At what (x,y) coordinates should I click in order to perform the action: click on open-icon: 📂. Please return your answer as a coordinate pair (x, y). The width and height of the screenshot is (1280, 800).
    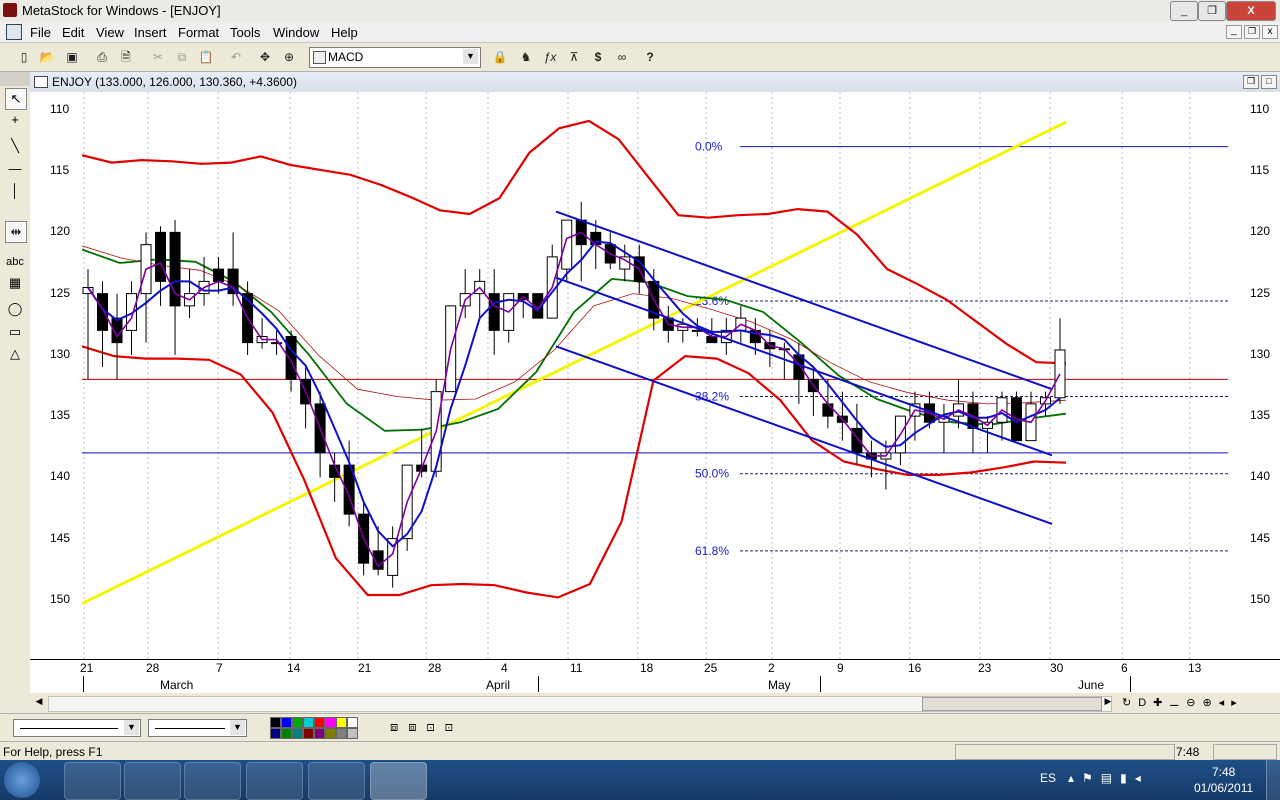
    Looking at the image, I should click on (47, 57).